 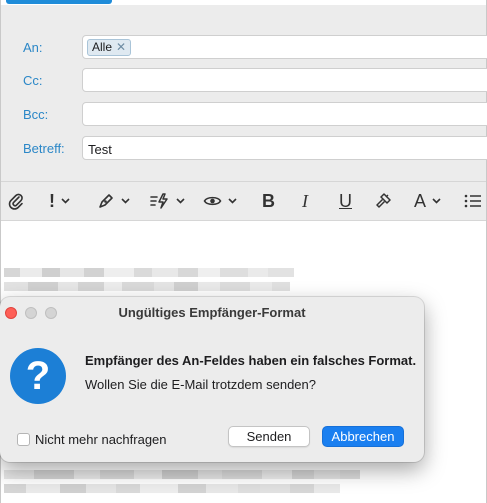 I want to click on priority-button: !, so click(x=59, y=201).